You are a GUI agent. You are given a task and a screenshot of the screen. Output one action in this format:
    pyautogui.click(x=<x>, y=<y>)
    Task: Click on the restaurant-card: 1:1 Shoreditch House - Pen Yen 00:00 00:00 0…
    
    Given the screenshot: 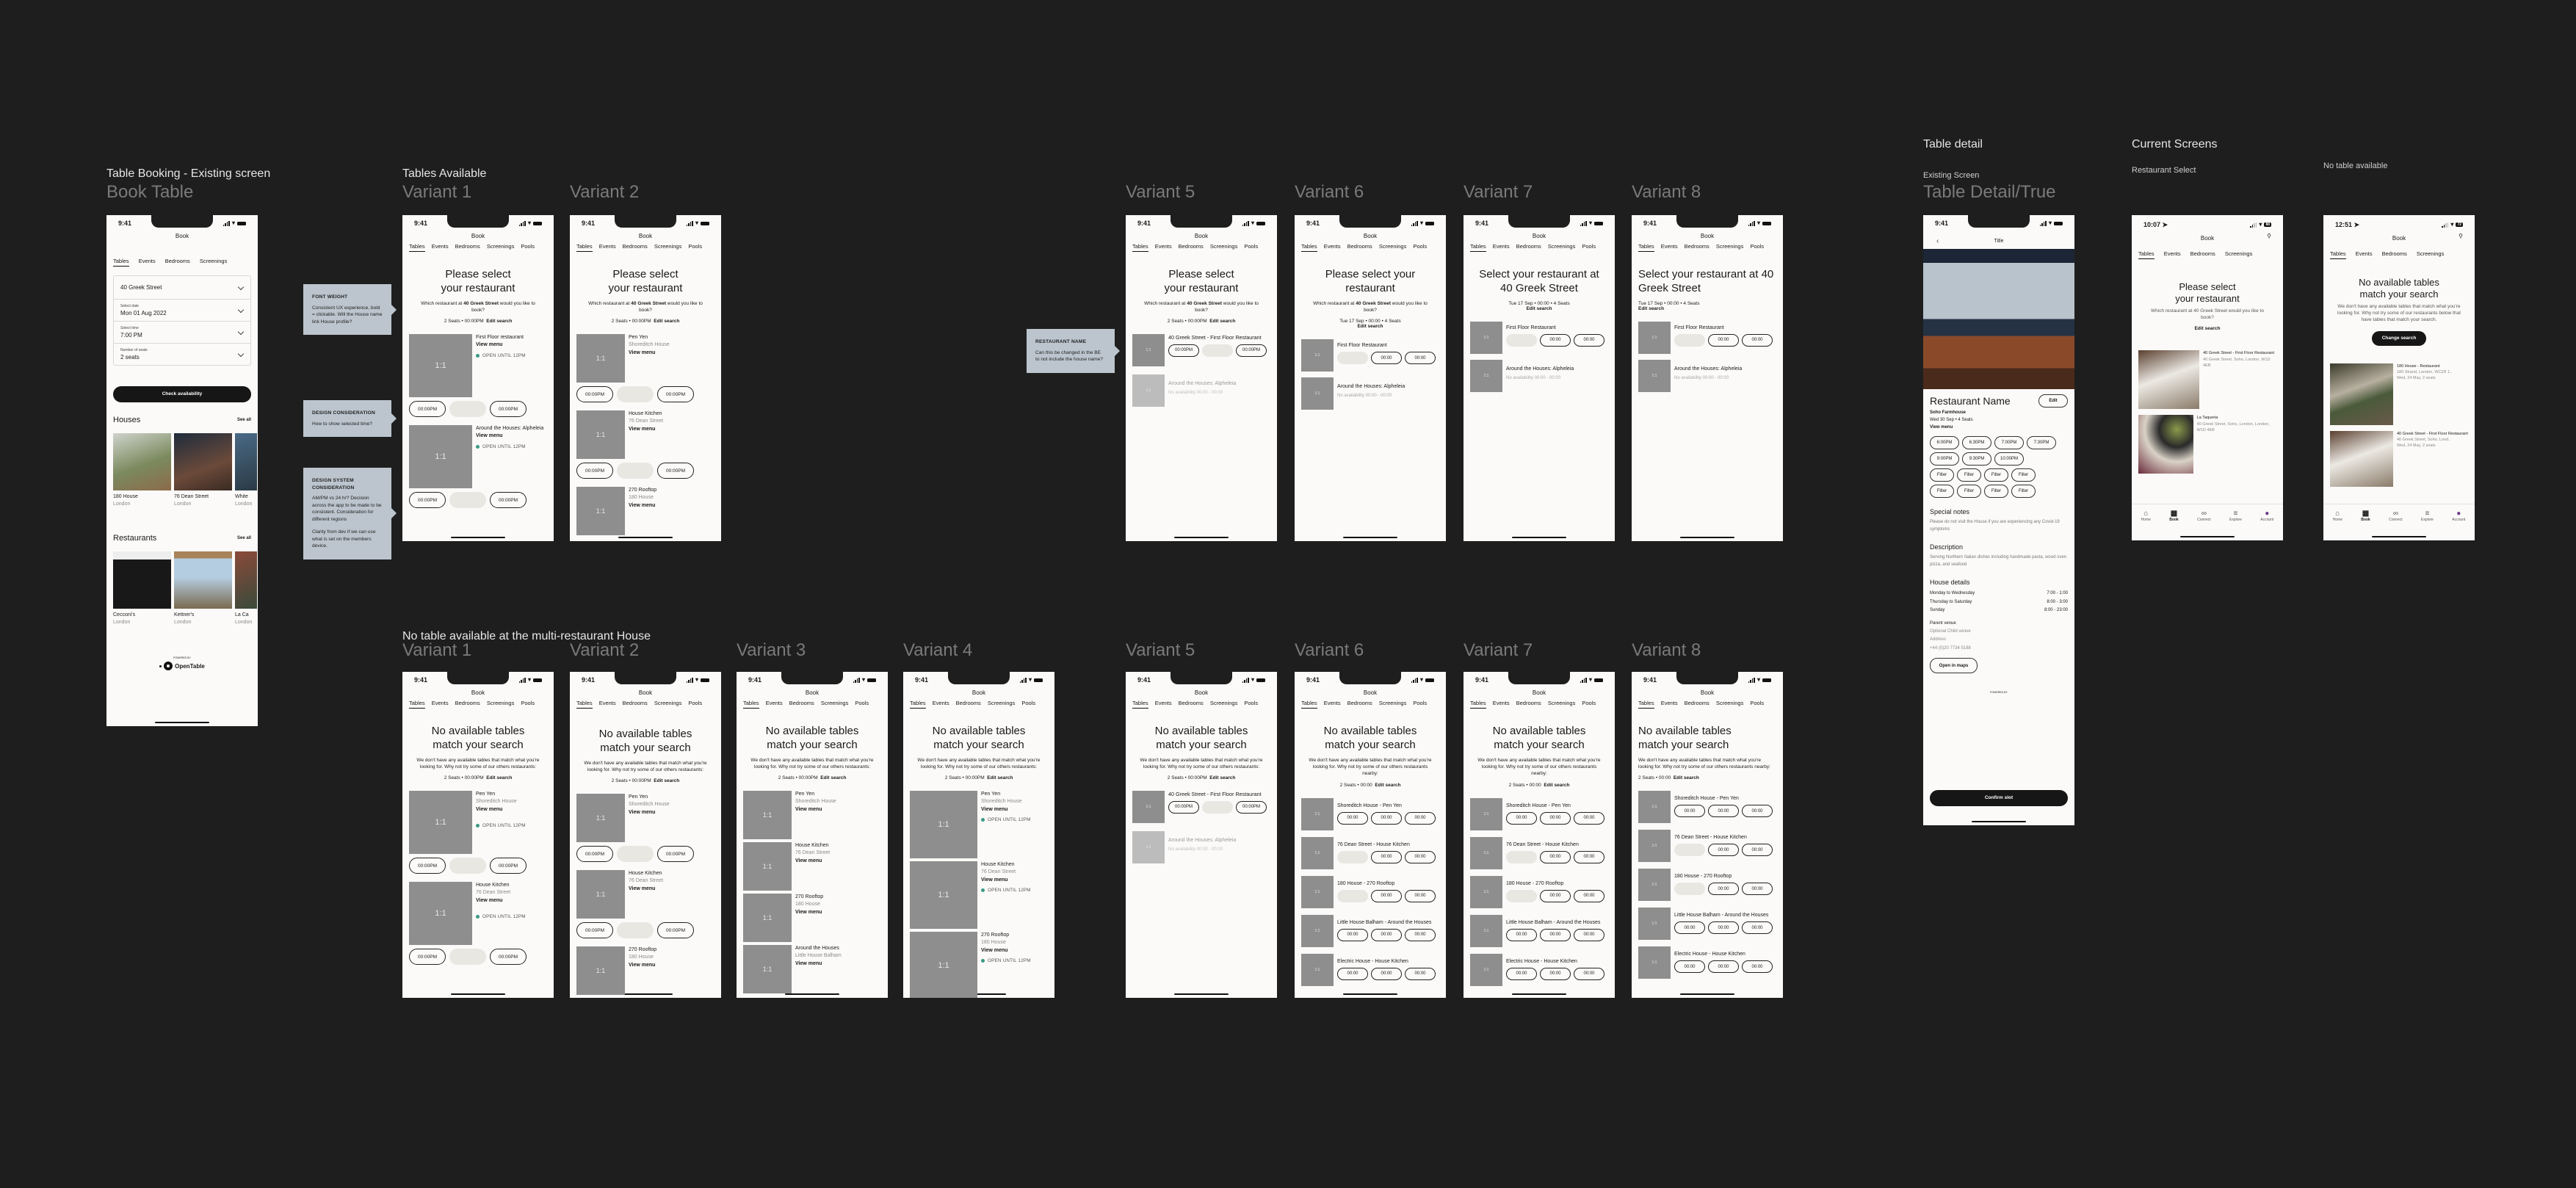 What is the action you would take?
    pyautogui.click(x=1707, y=807)
    